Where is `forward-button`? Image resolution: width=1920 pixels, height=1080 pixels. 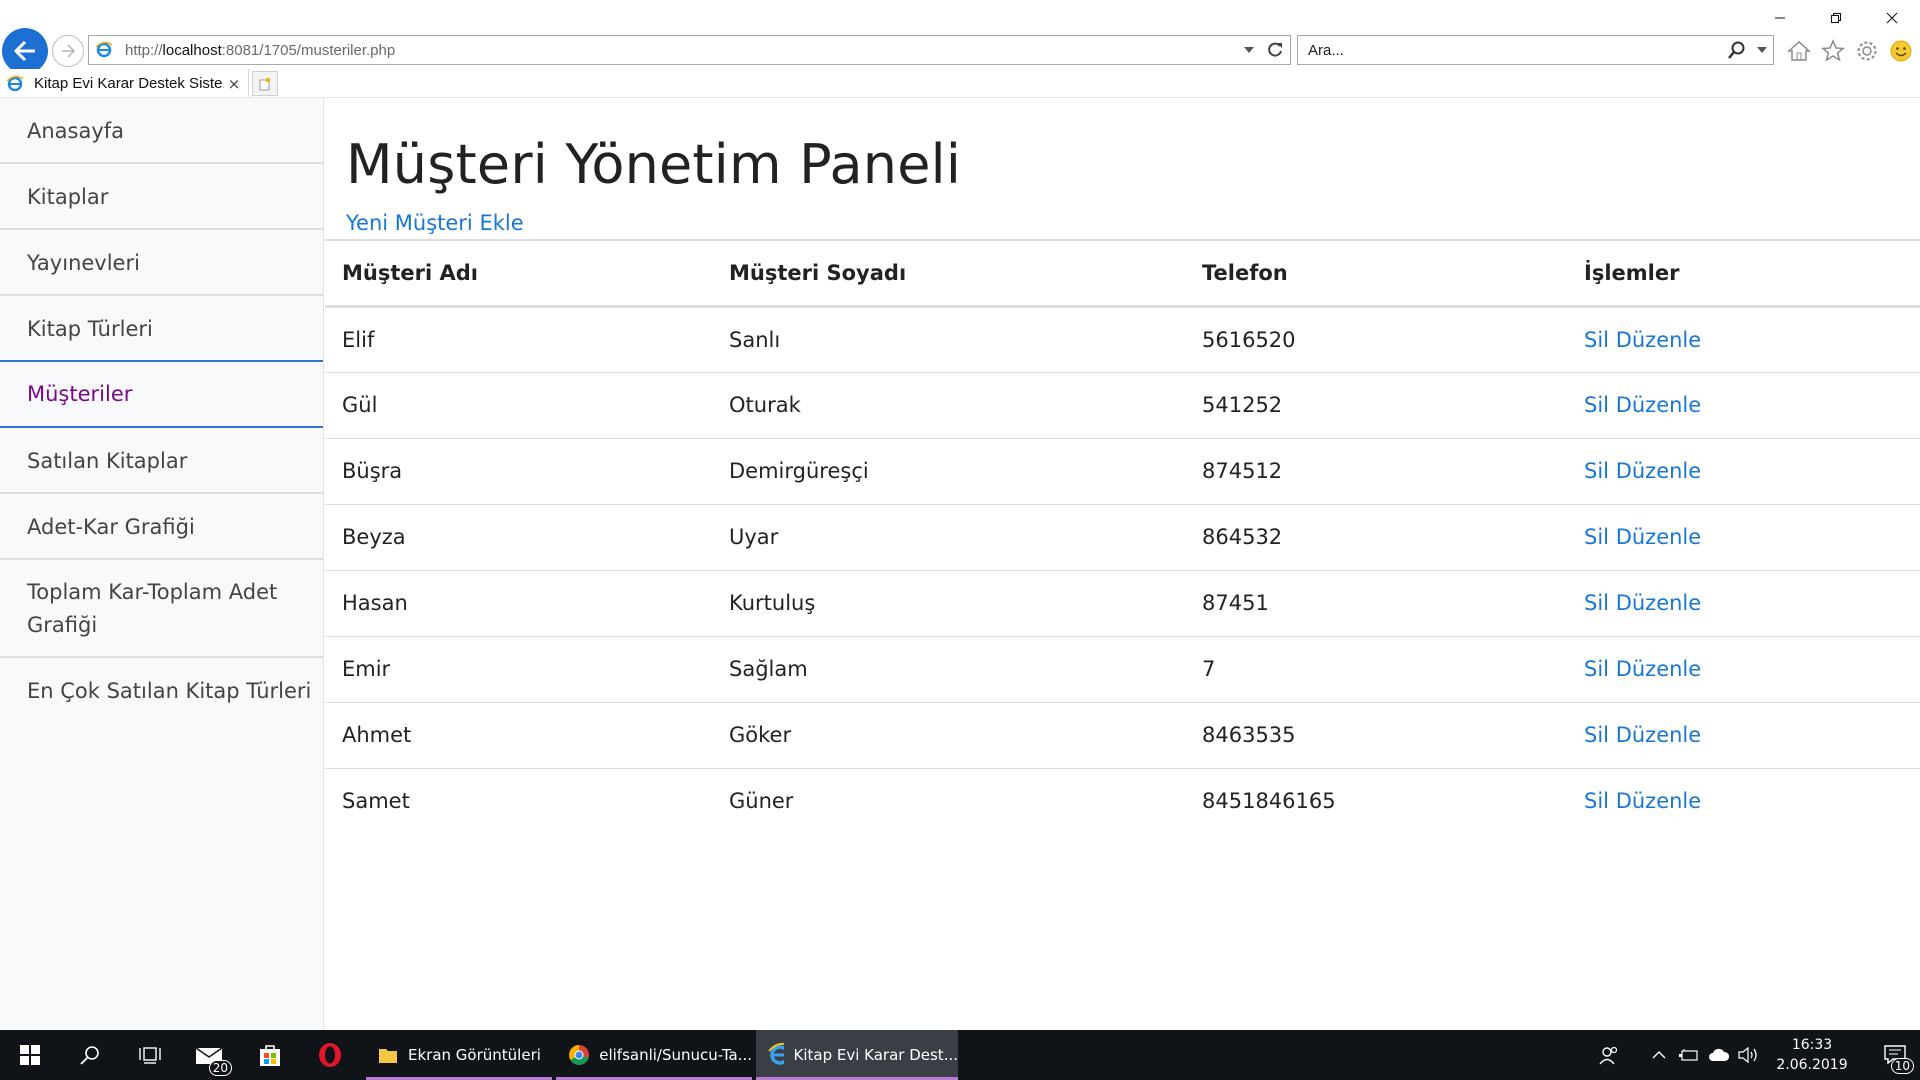 forward-button is located at coordinates (68, 51).